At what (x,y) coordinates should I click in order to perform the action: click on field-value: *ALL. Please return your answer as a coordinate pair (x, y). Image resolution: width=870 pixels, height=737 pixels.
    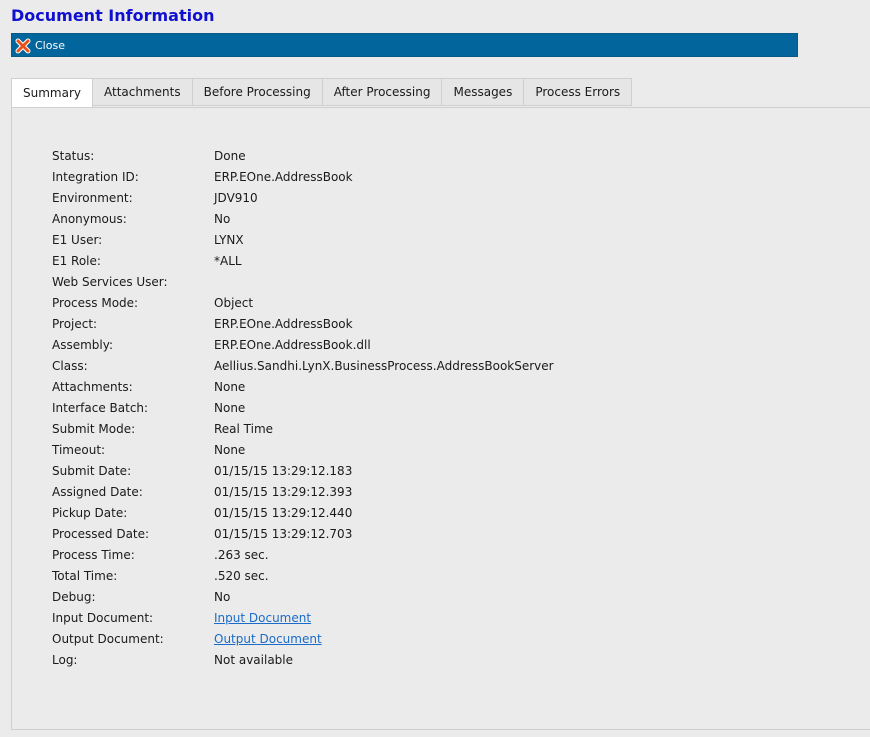
    Looking at the image, I should click on (228, 260).